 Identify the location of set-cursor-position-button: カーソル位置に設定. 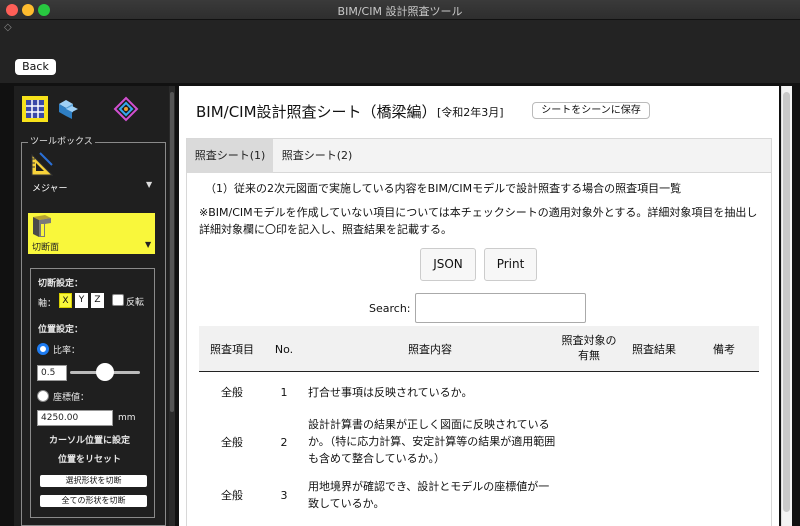
(89, 439).